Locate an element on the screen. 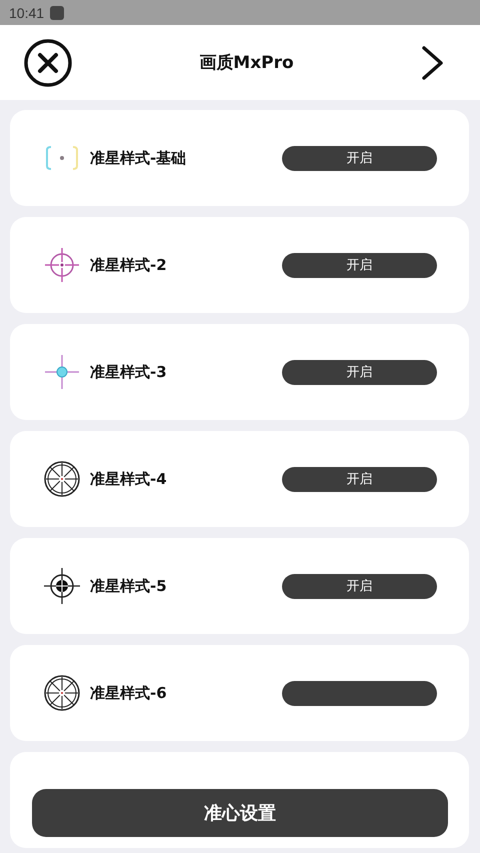 The width and height of the screenshot is (480, 853). close-icon is located at coordinates (48, 63).